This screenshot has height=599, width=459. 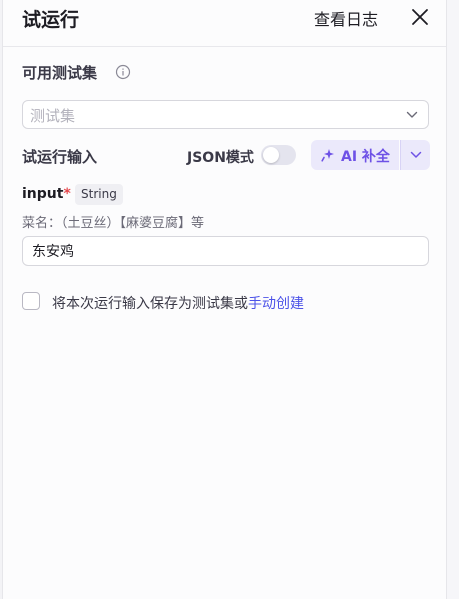 I want to click on close-icon, so click(x=420, y=17).